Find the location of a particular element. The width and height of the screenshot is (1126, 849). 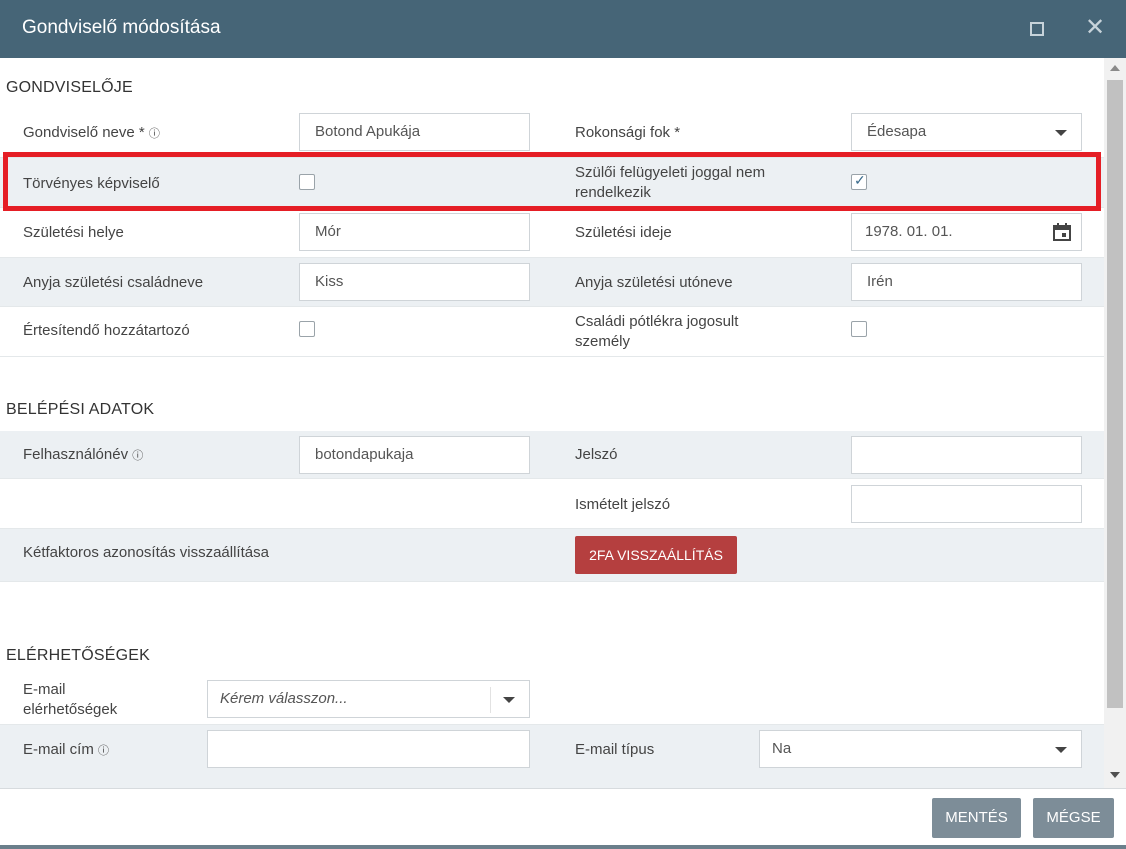

cancel-button: MÉGSE is located at coordinates (1073, 818).